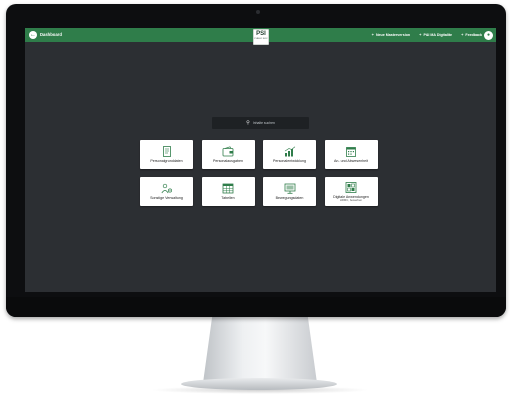 This screenshot has height=397, width=510. I want to click on tile-personalgrunddaten: Personalgrunddaten, so click(166, 154).